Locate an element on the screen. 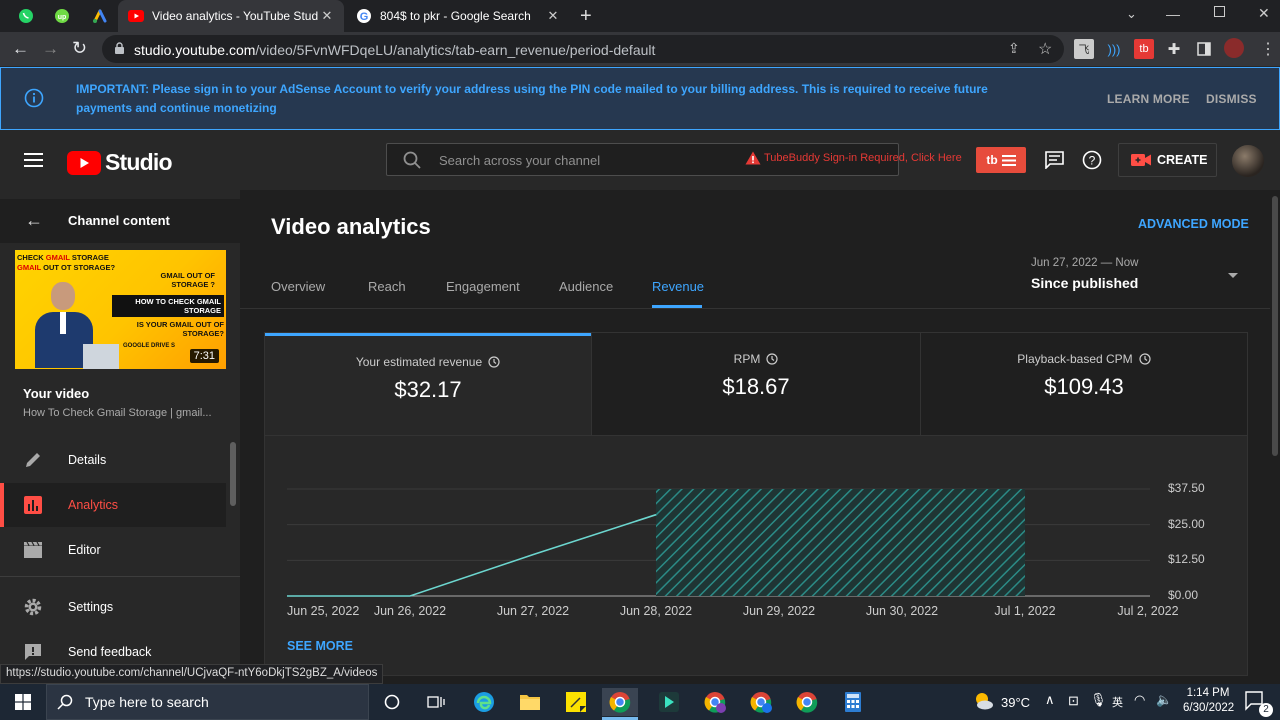 This screenshot has height=720, width=1280. tab-overview: Overview is located at coordinates (298, 286).